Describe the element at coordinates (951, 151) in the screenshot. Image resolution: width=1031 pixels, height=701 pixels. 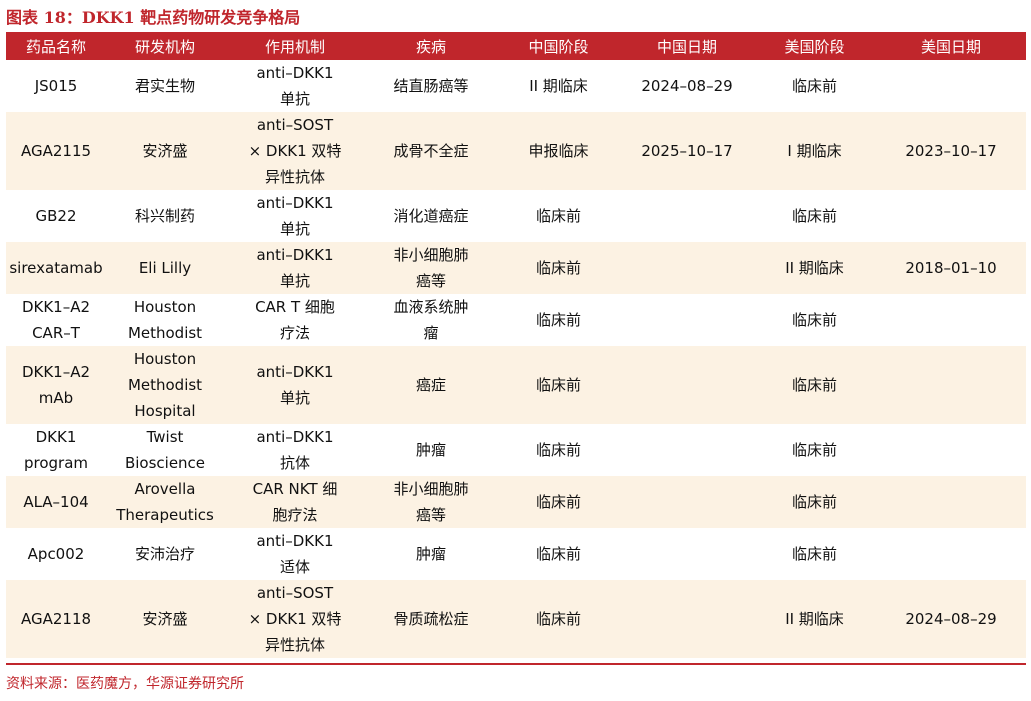
I see `us-date-cell: 2023–10–17` at that location.